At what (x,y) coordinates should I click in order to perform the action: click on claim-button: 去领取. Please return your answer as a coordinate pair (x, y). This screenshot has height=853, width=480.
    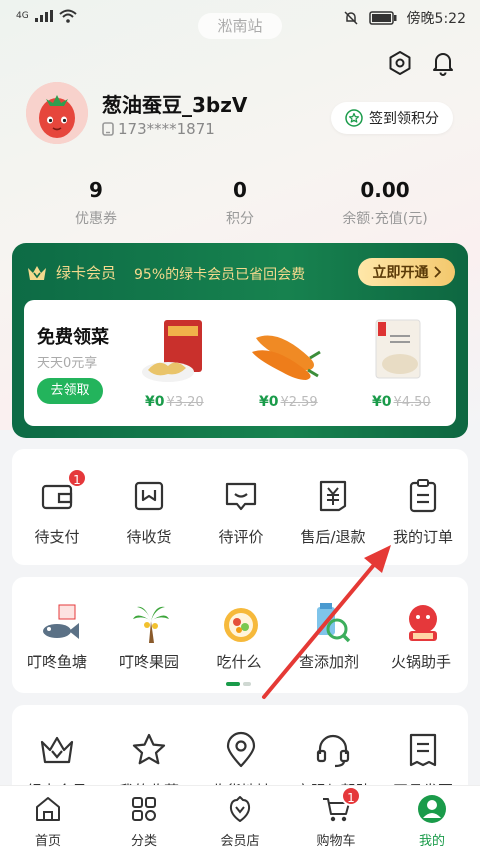
    Looking at the image, I should click on (70, 391).